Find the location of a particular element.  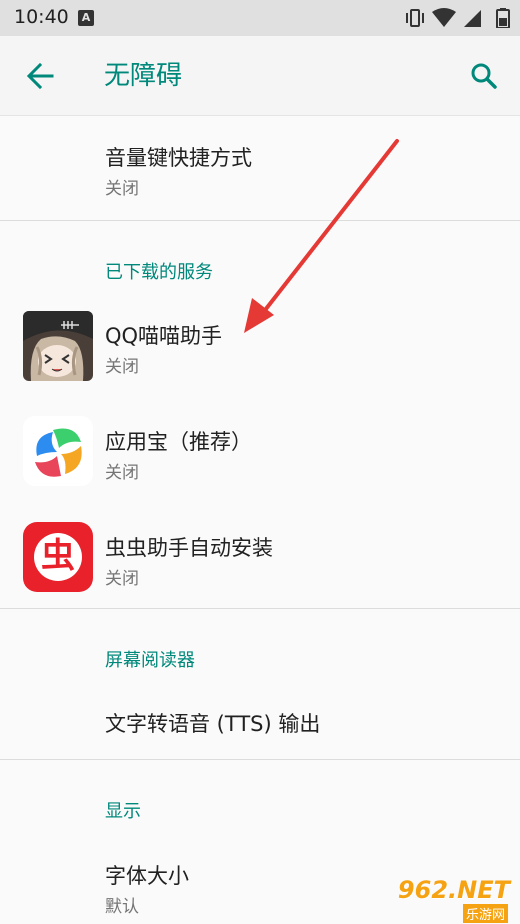

back-button is located at coordinates (40, 76).